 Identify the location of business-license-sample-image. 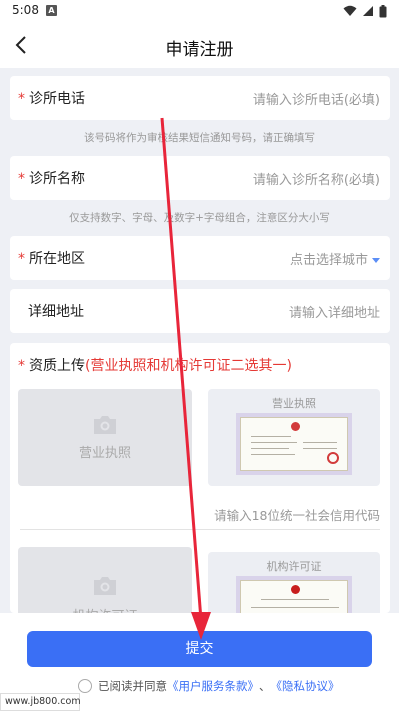
(294, 444).